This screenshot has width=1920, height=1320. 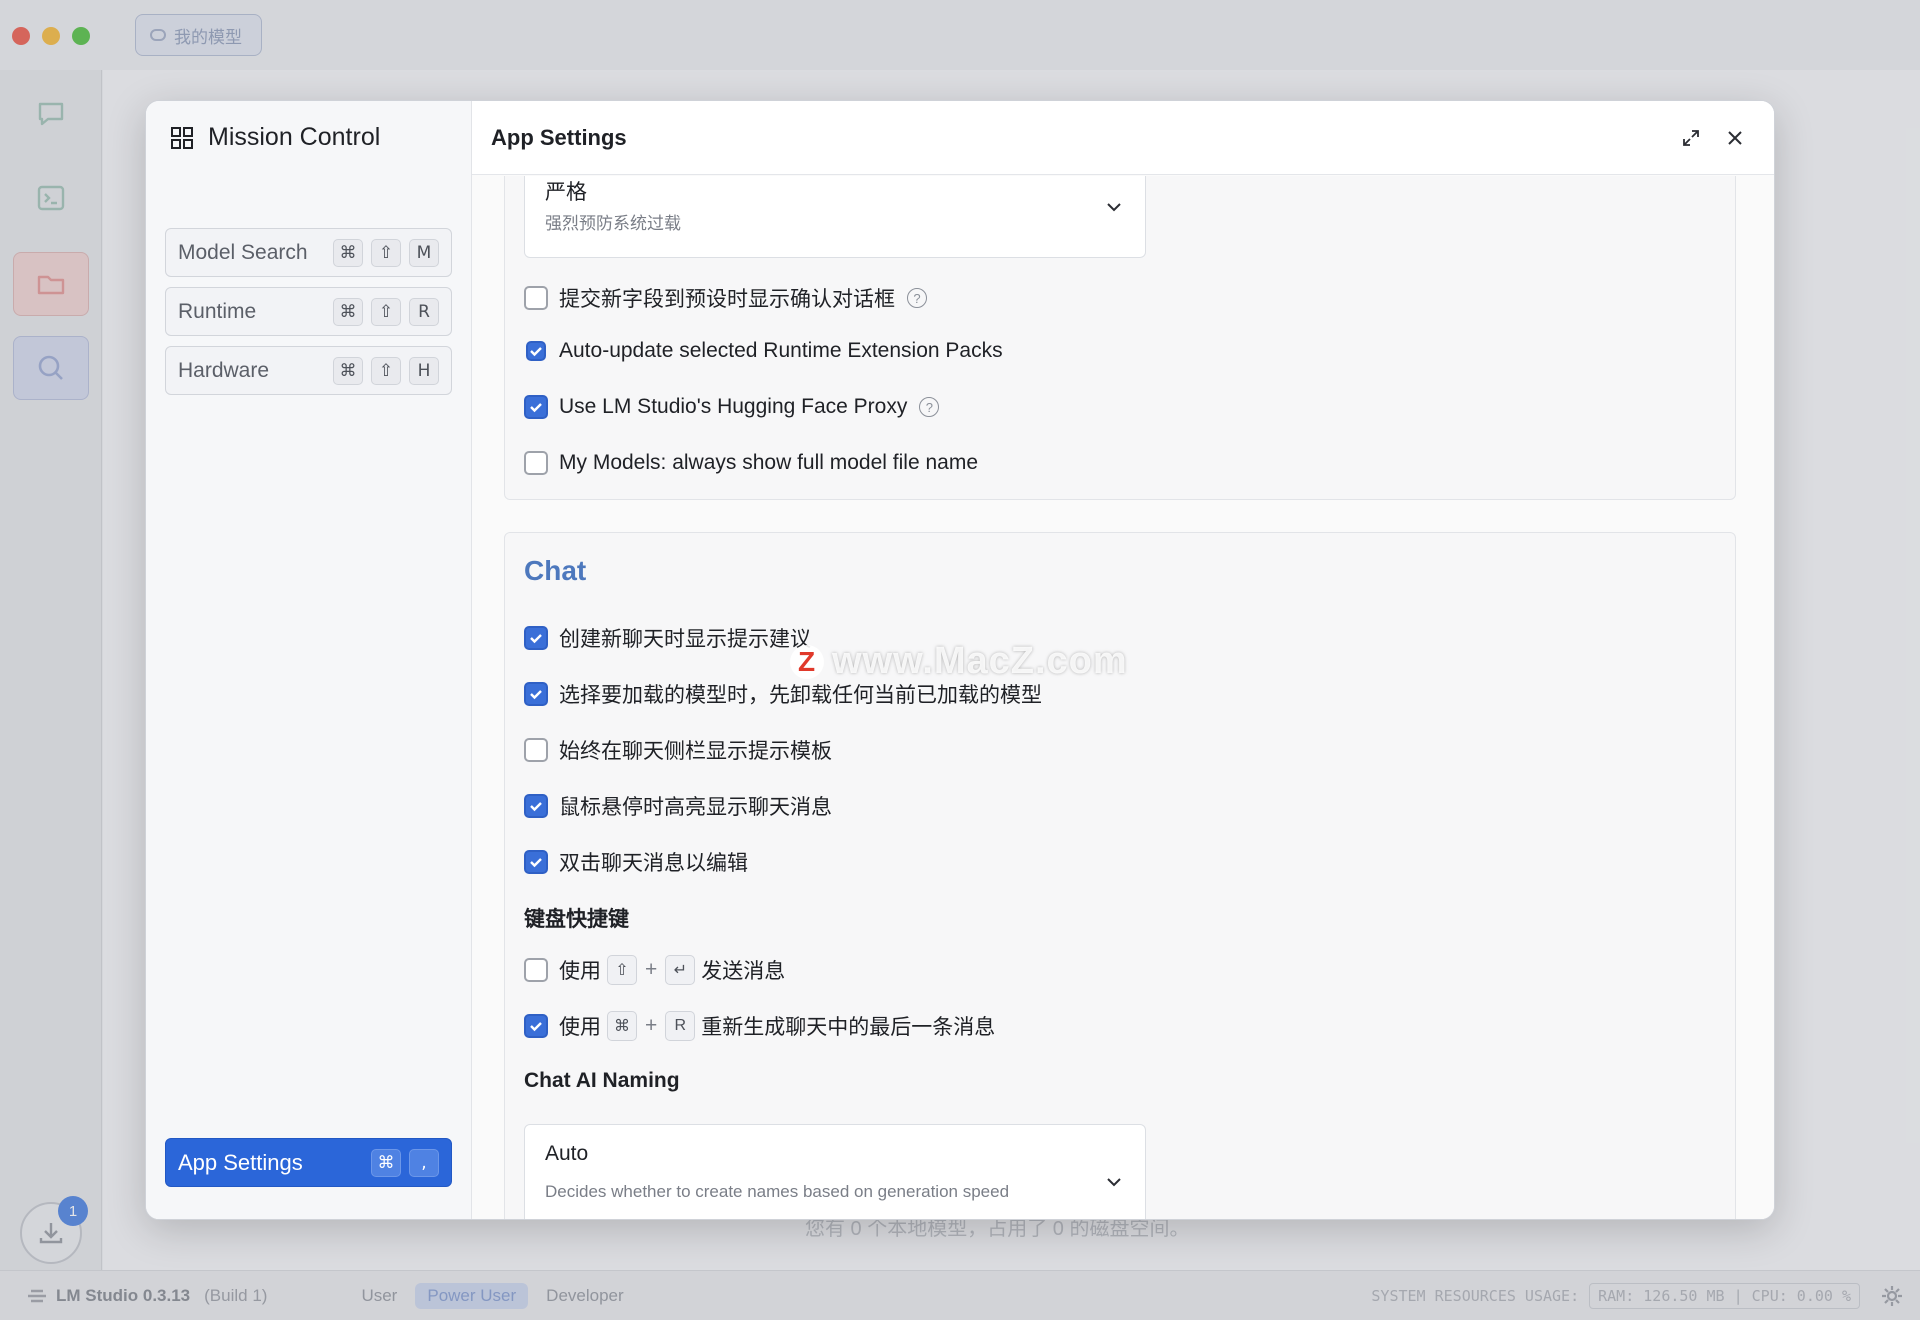 I want to click on shortcut-suffix: 发送消息, so click(x=743, y=971).